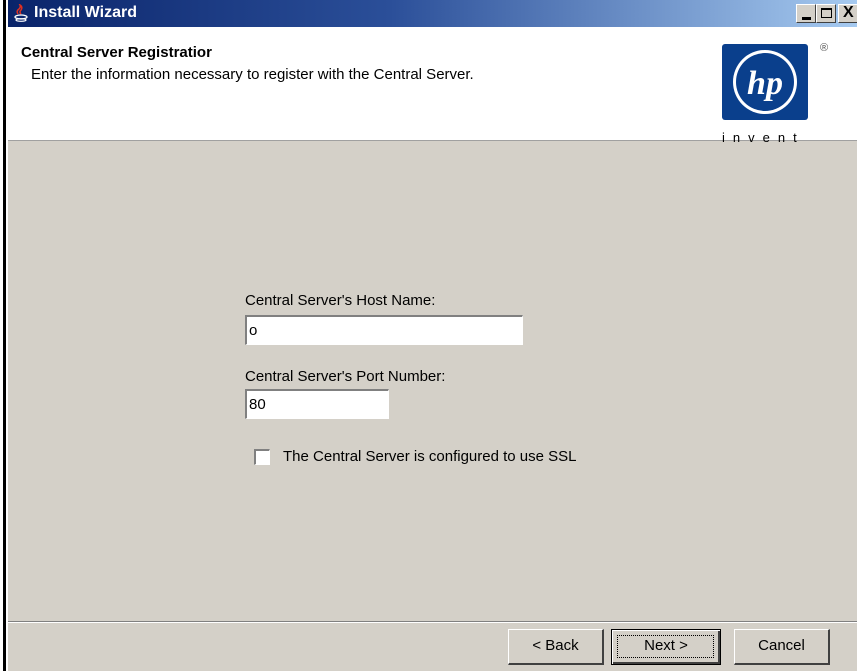 The height and width of the screenshot is (671, 857). I want to click on next-button-label: Next >, so click(666, 645).